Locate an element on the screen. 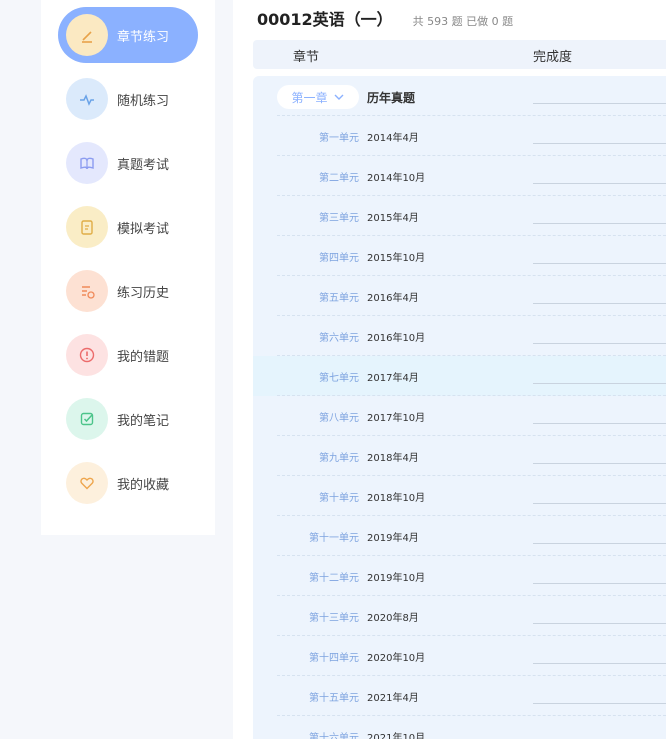 The image size is (666, 739). unit-label: 第八单元 is located at coordinates (339, 418).